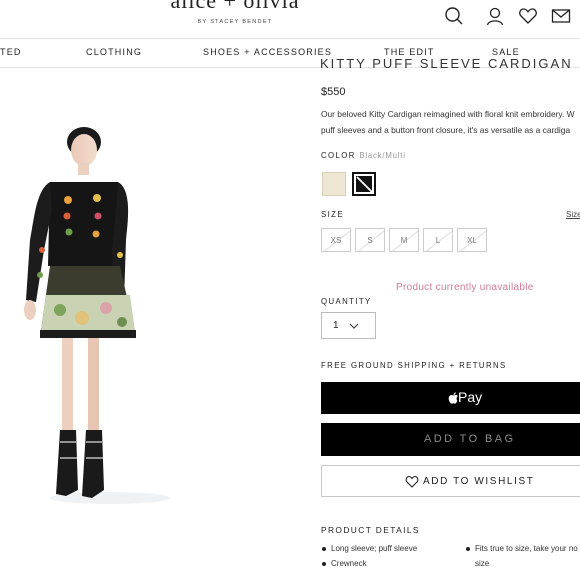  I want to click on brand-tagline: BY STACEY BENDET, so click(235, 22).